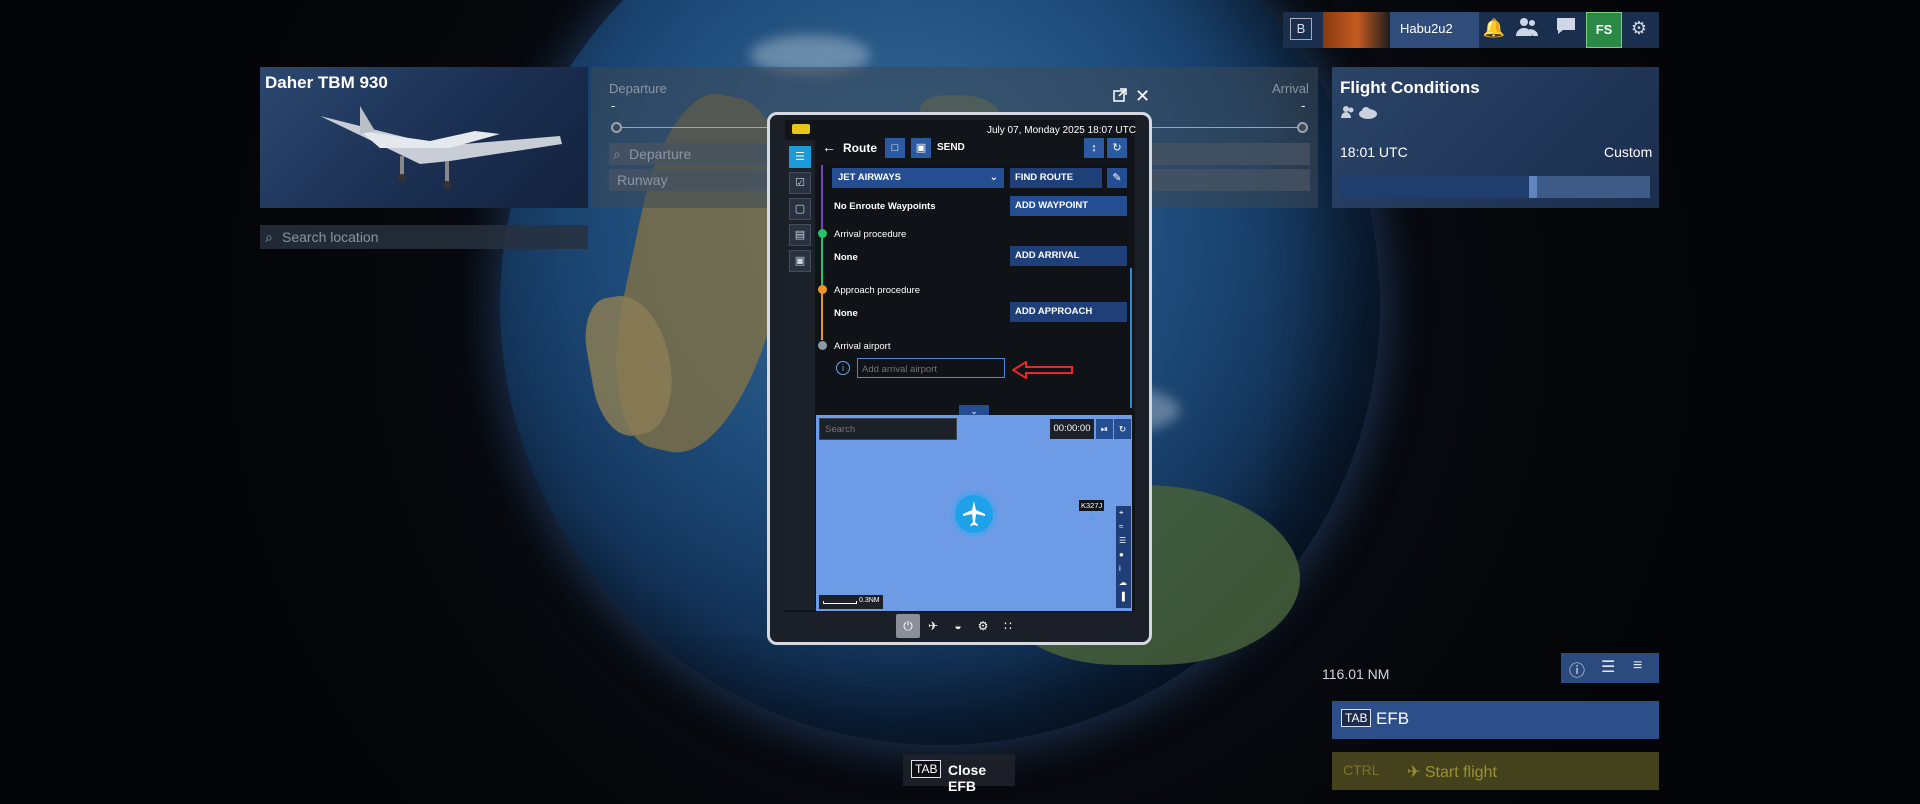 The height and width of the screenshot is (804, 1920). Describe the element at coordinates (1061, 130) in the screenshot. I see `efb-datetime: July 07, Monday 2025 18:07 UTC` at that location.